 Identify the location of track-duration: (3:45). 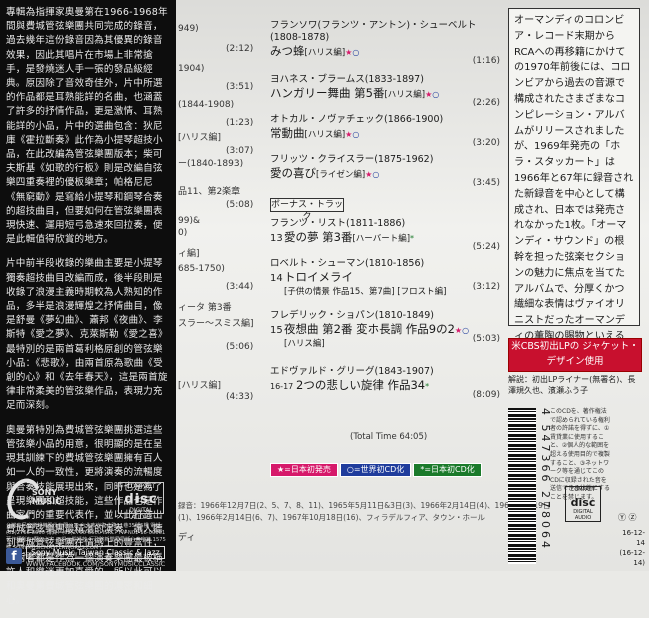
(486, 183).